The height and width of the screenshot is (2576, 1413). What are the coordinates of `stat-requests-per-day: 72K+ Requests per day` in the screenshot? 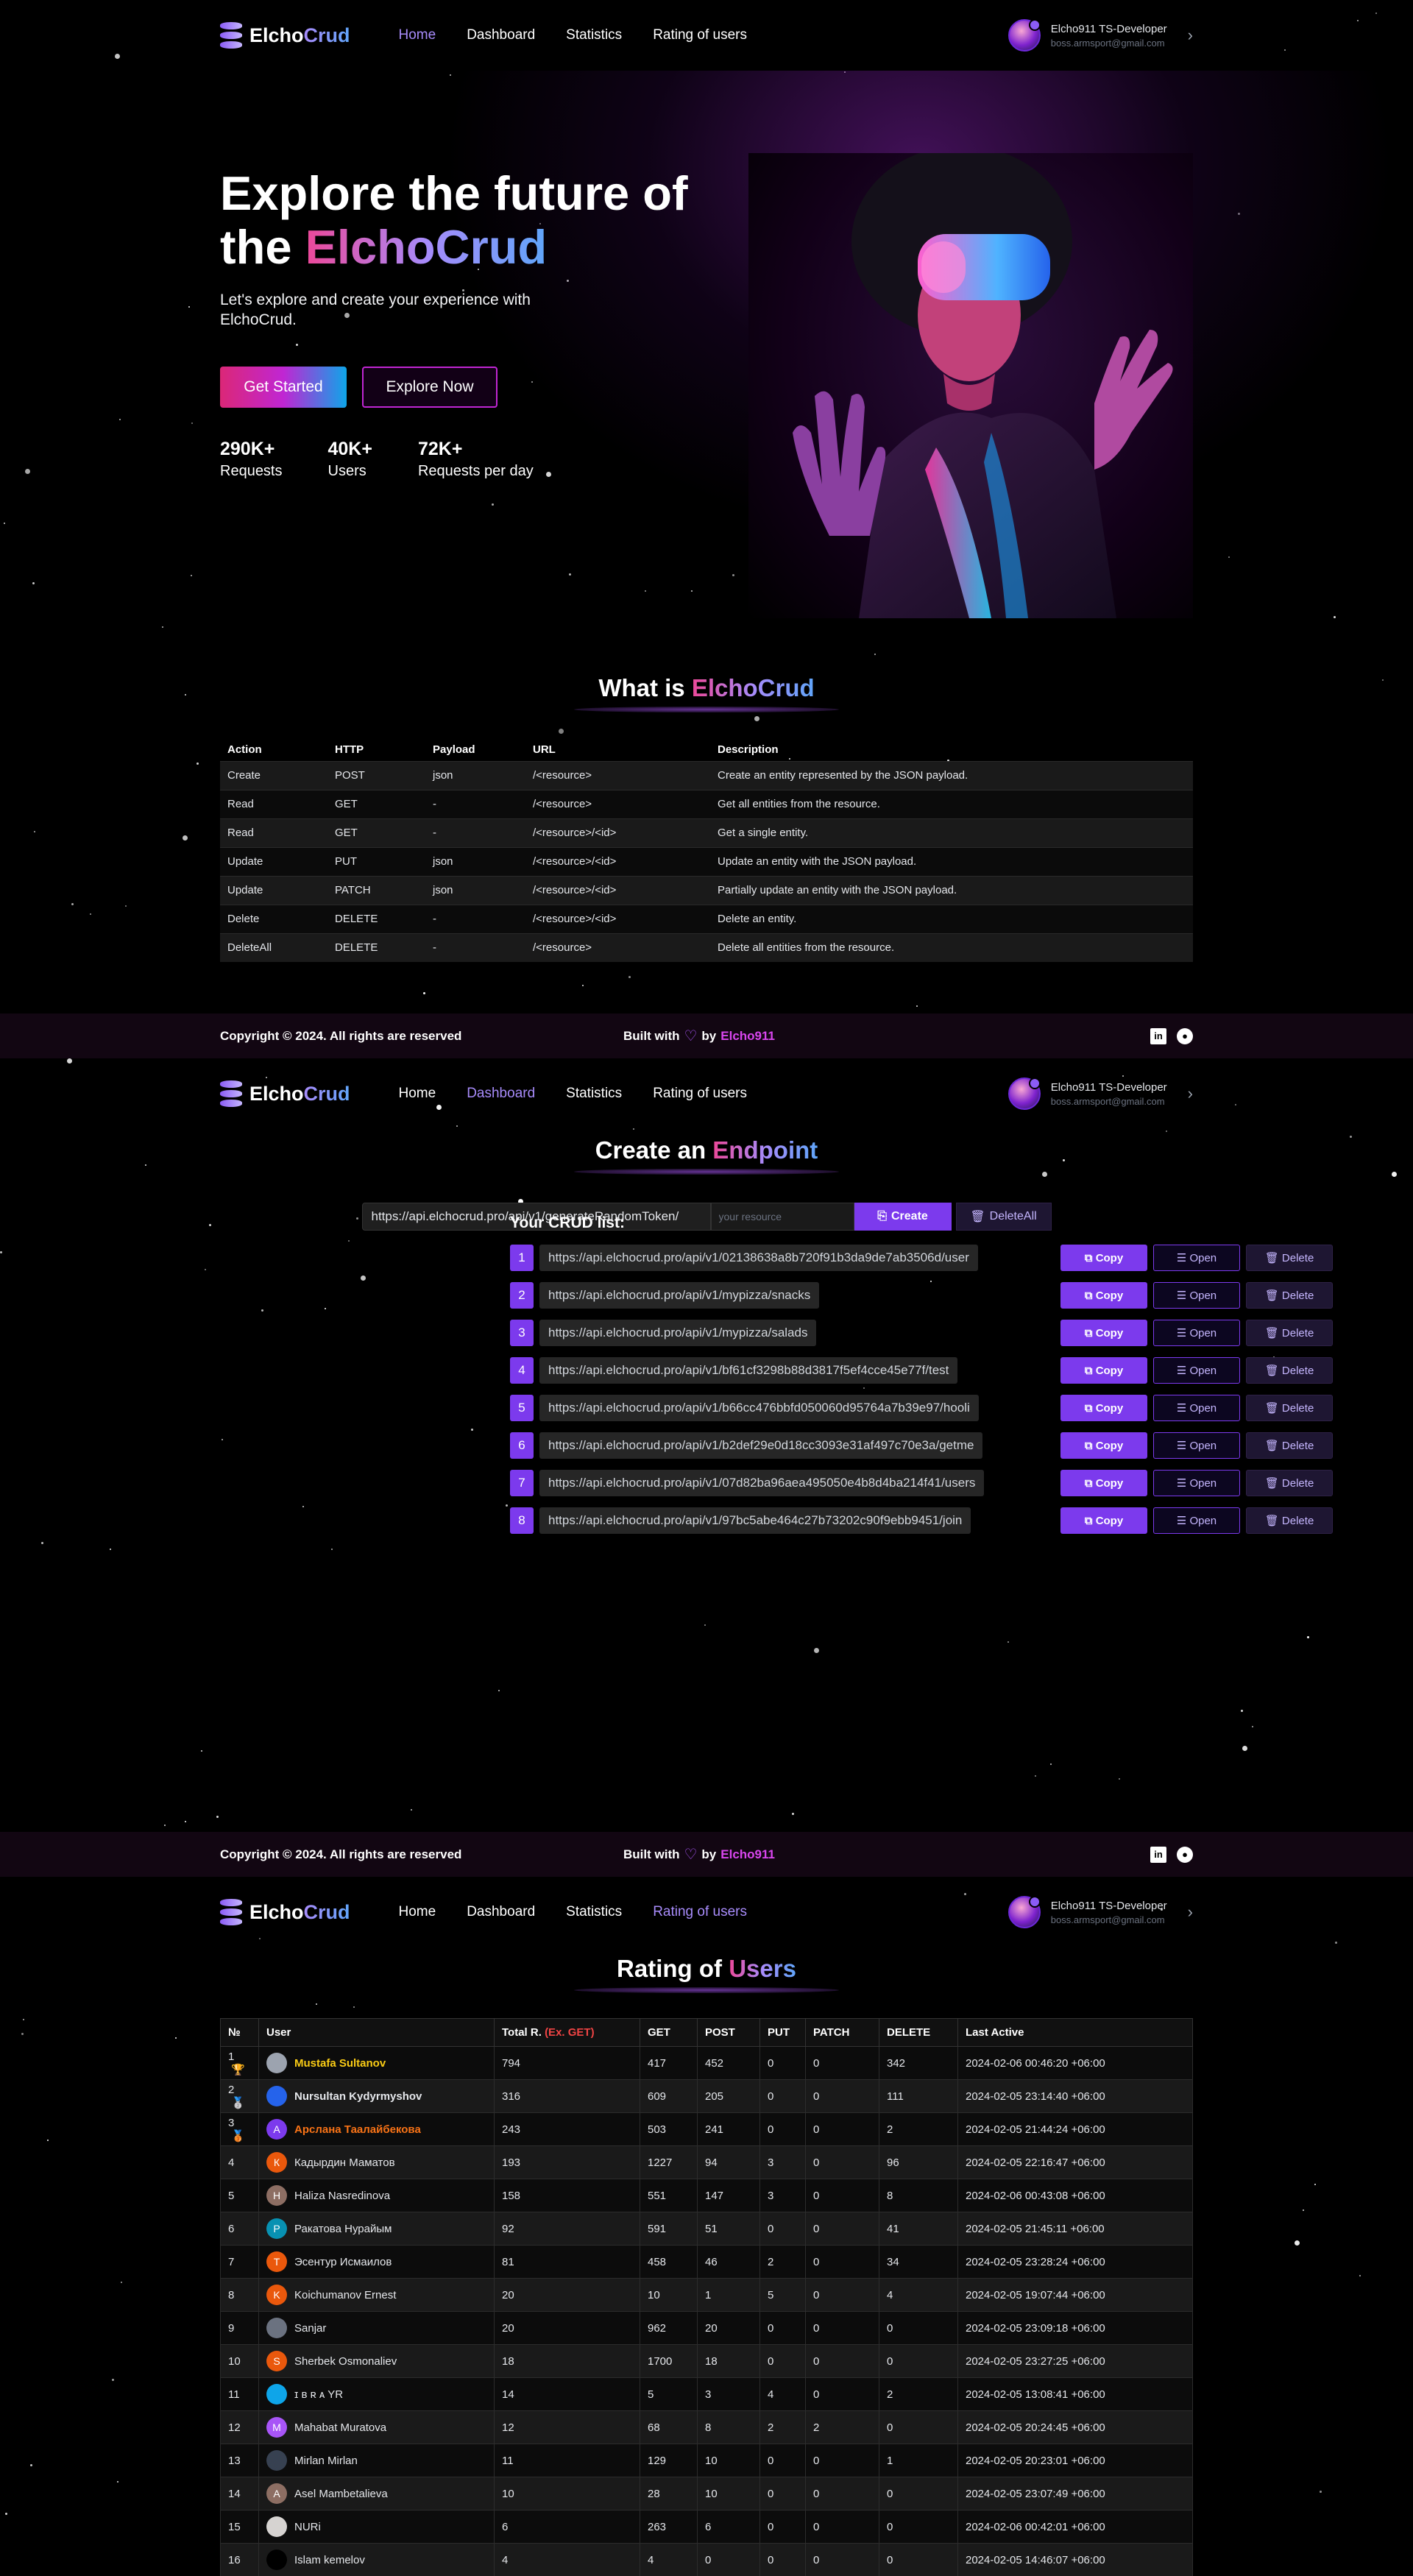 It's located at (475, 459).